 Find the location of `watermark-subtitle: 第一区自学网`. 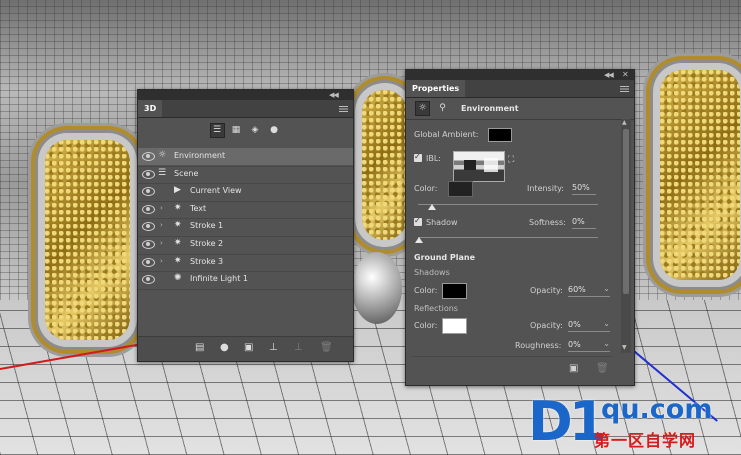

watermark-subtitle: 第一区自学网 is located at coordinates (645, 440).